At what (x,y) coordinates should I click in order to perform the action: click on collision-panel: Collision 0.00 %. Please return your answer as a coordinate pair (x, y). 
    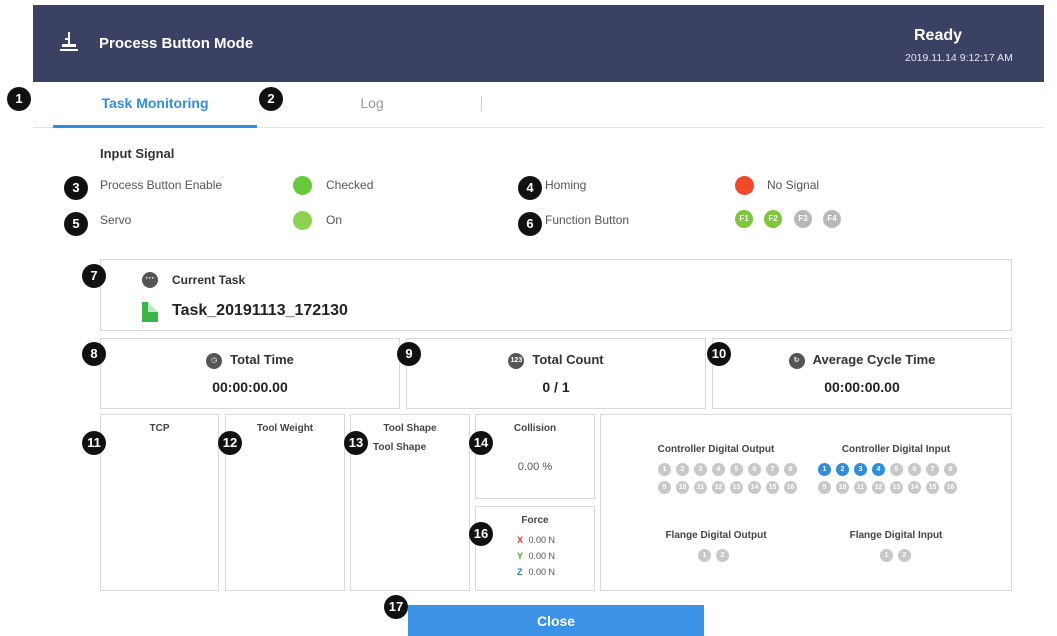
    Looking at the image, I should click on (535, 456).